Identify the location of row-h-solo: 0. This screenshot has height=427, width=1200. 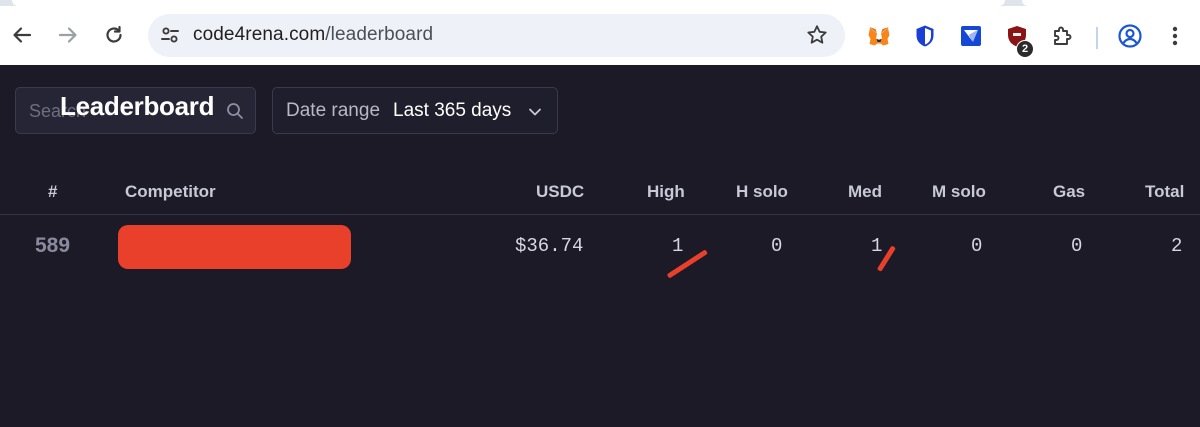
(777, 246).